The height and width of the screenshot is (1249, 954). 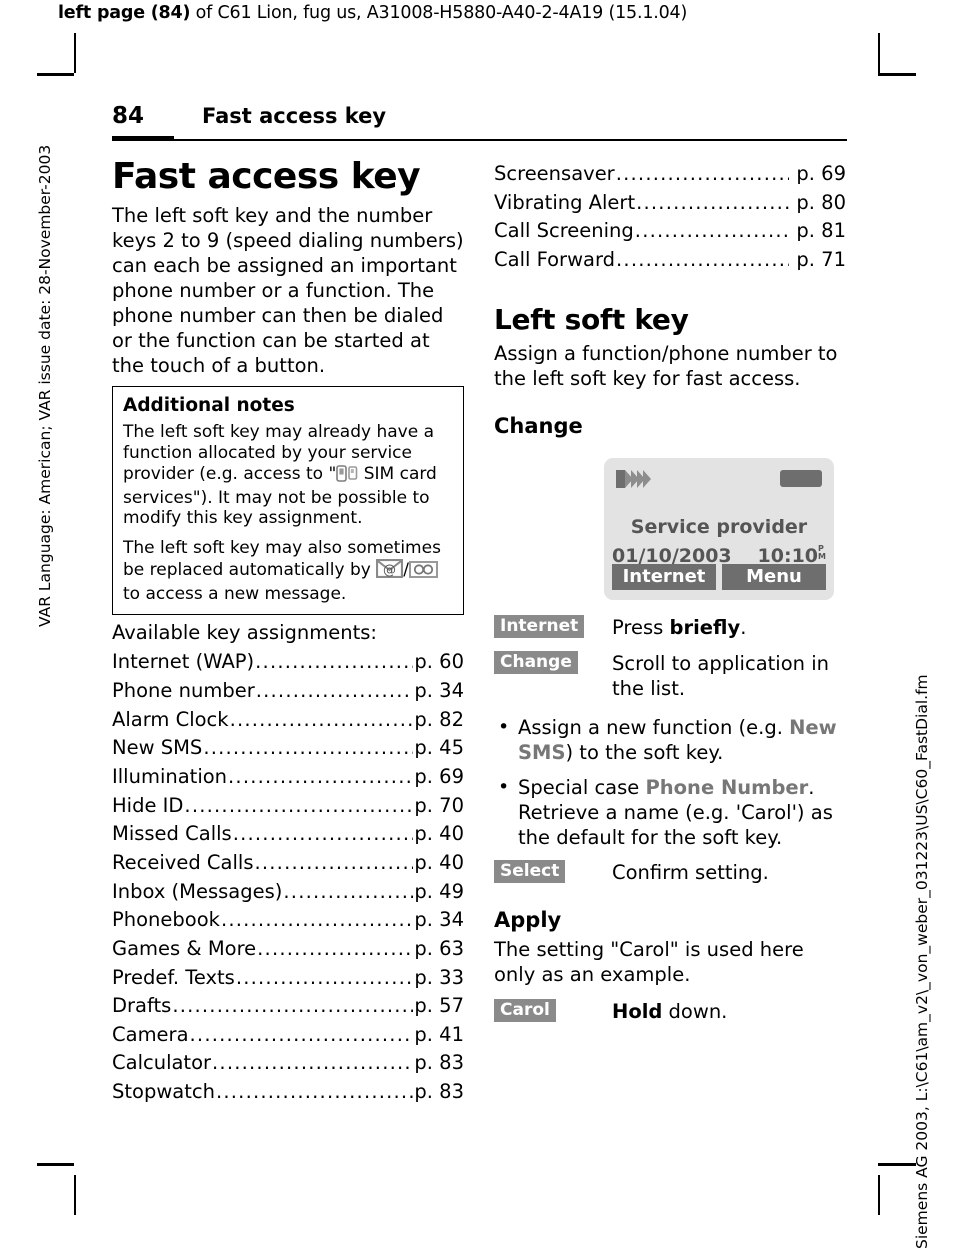 I want to click on crop-mark-bottom-right-horizontal, so click(x=897, y=1164).